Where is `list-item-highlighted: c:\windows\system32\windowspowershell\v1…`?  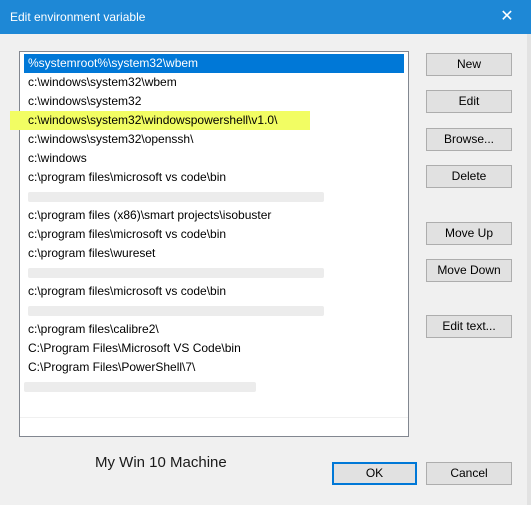
list-item-highlighted: c:\windows\system32\windowspowershell\v1… is located at coordinates (160, 120).